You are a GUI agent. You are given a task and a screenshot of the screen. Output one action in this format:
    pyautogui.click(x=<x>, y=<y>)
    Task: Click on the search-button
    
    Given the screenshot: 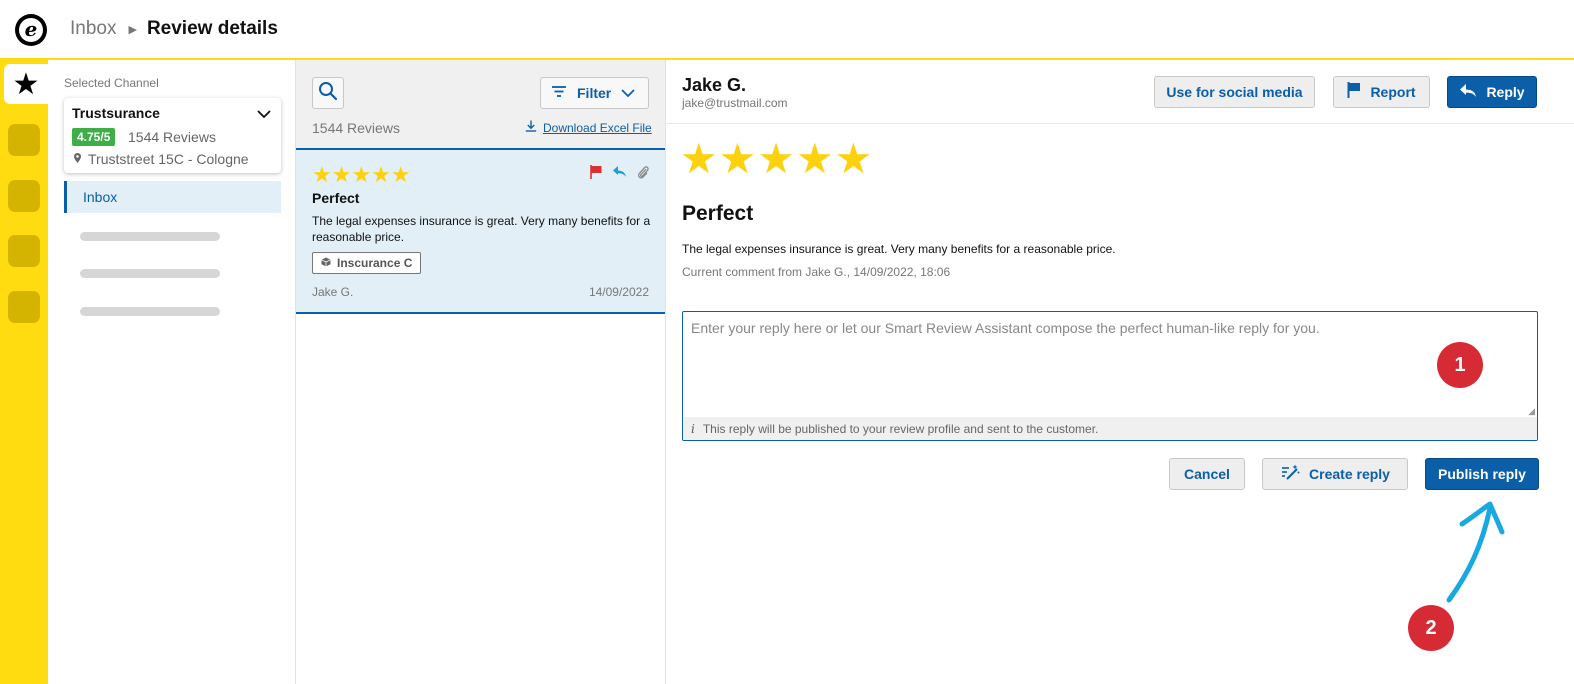 What is the action you would take?
    pyautogui.click(x=328, y=93)
    